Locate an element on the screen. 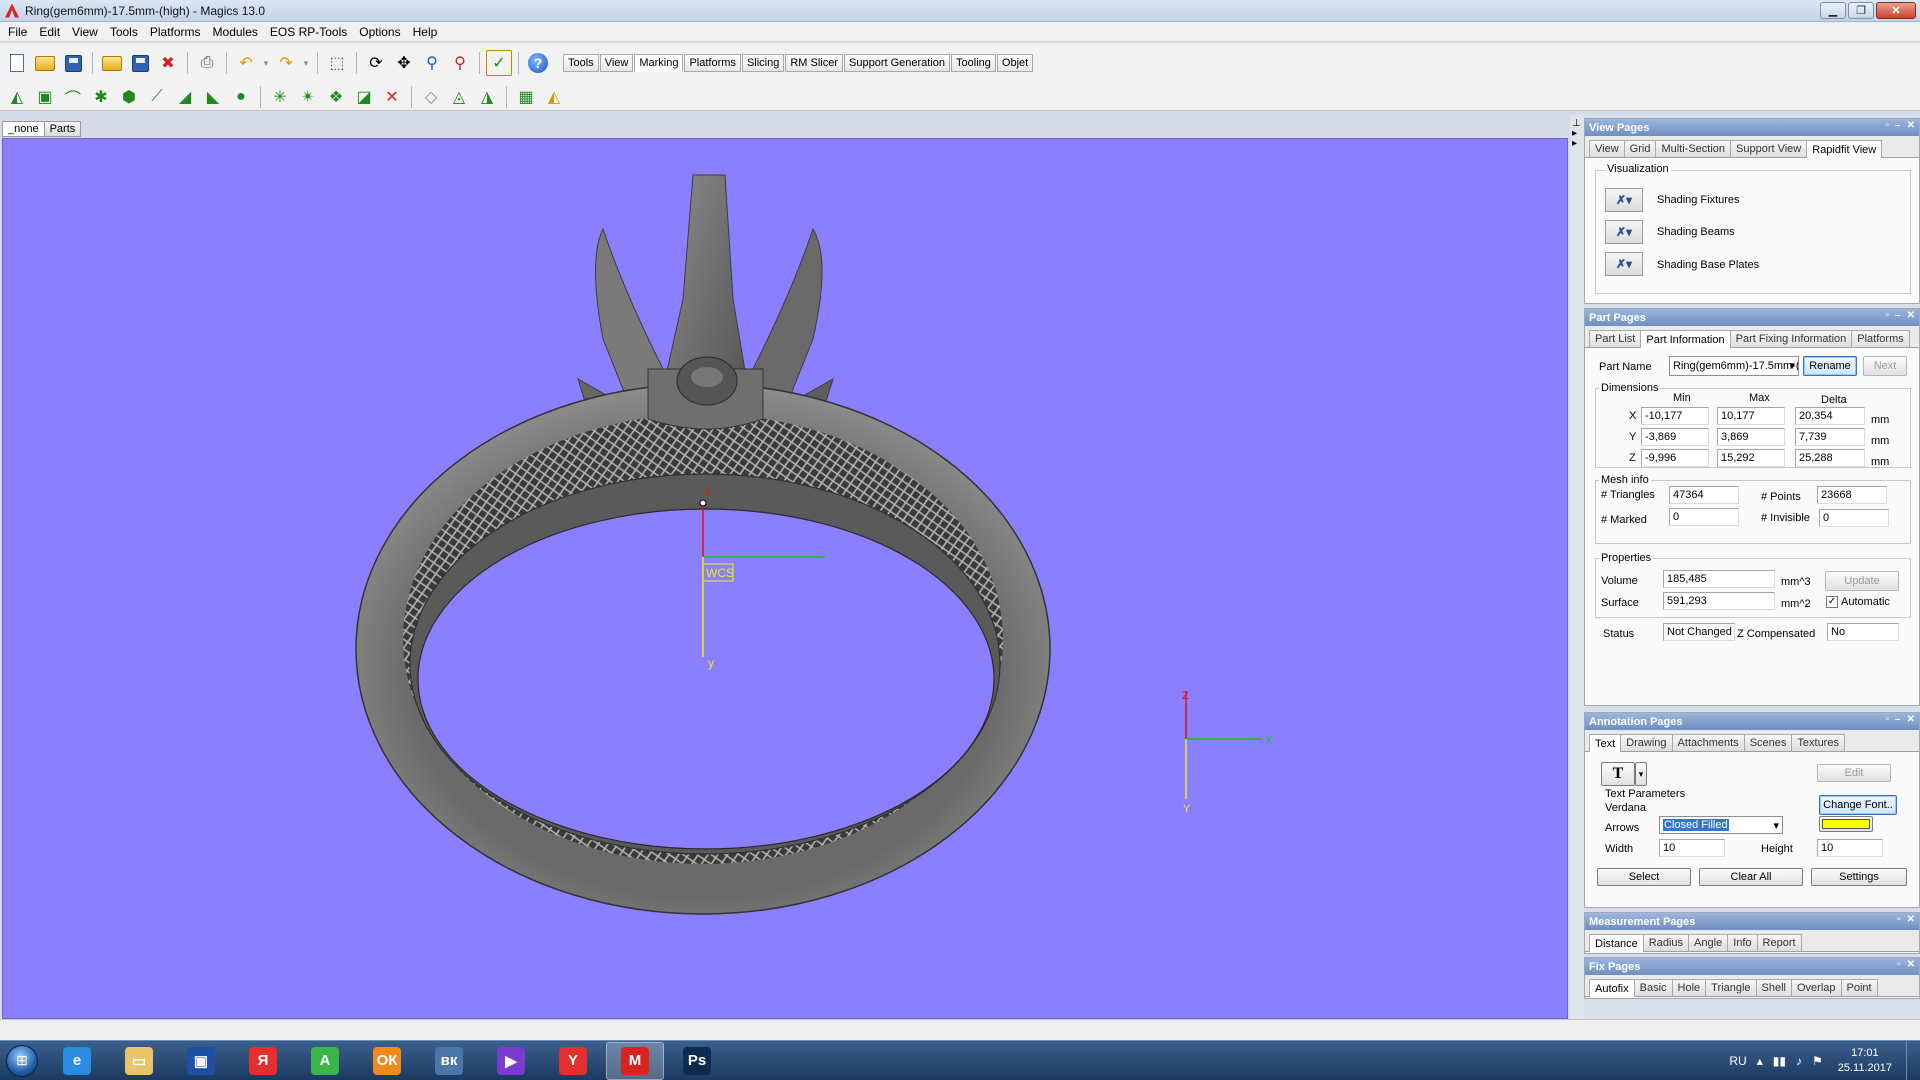 Image resolution: width=1920 pixels, height=1080 pixels. start-button: ⊞ is located at coordinates (22, 1060).